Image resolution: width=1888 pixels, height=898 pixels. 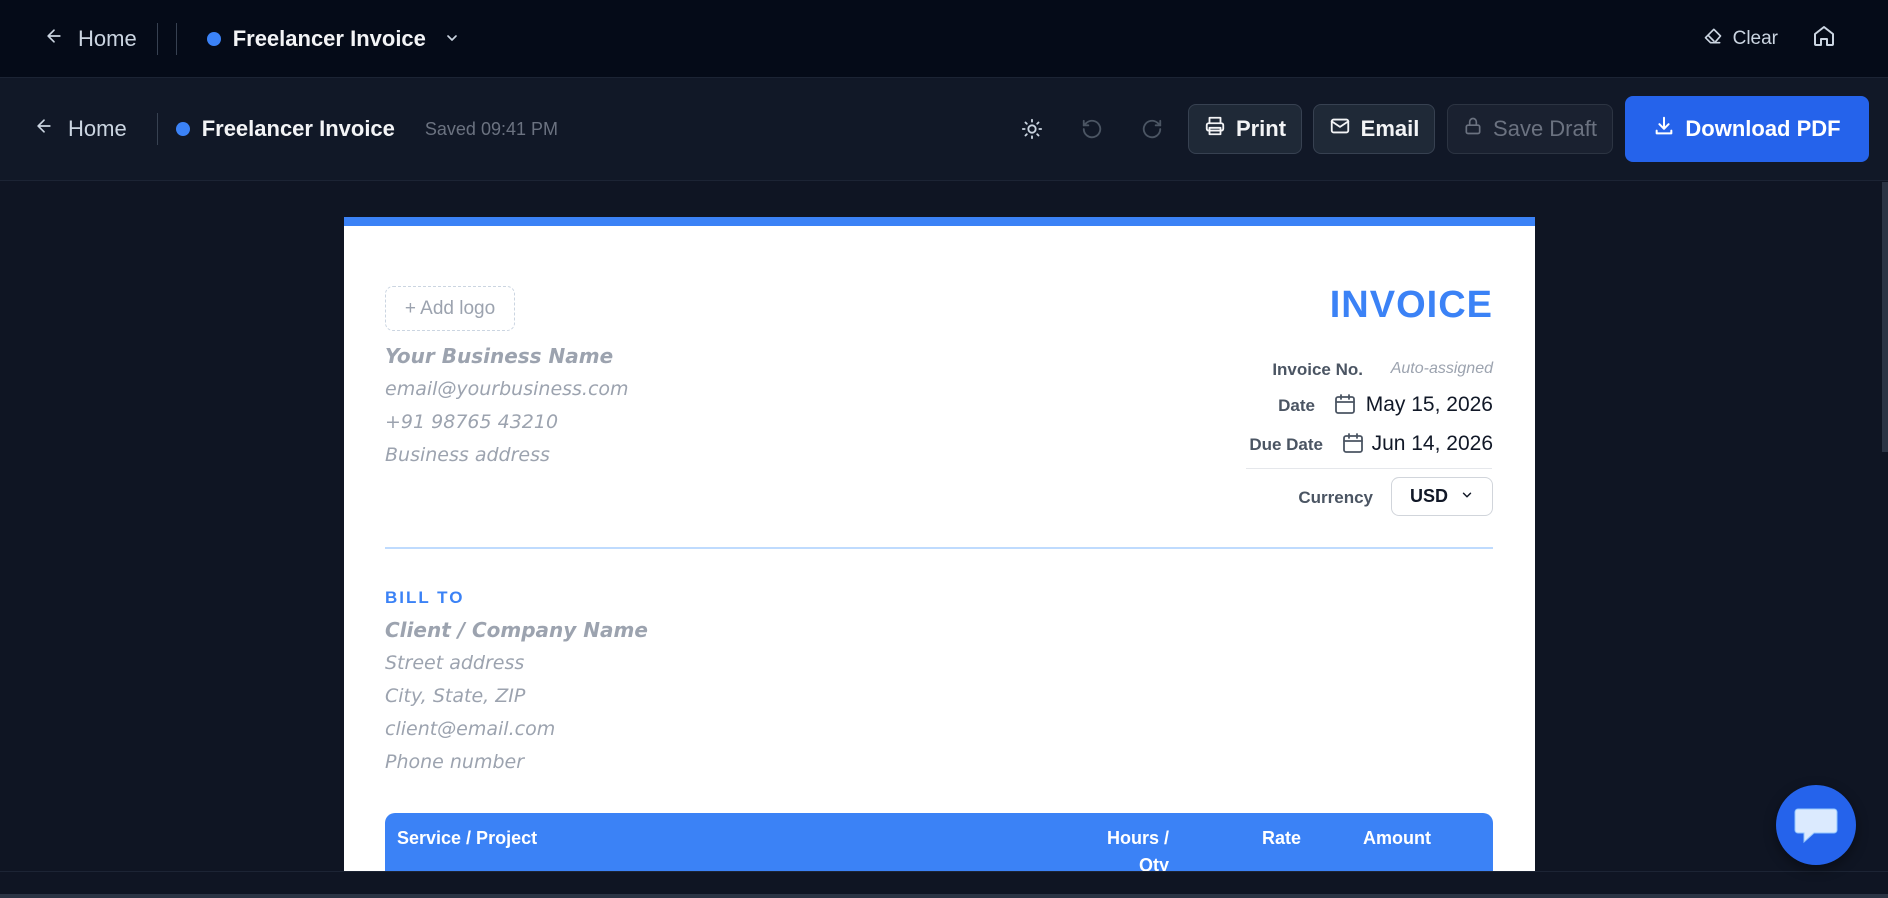 What do you see at coordinates (1763, 128) in the screenshot?
I see `download-label: Download PDF` at bounding box center [1763, 128].